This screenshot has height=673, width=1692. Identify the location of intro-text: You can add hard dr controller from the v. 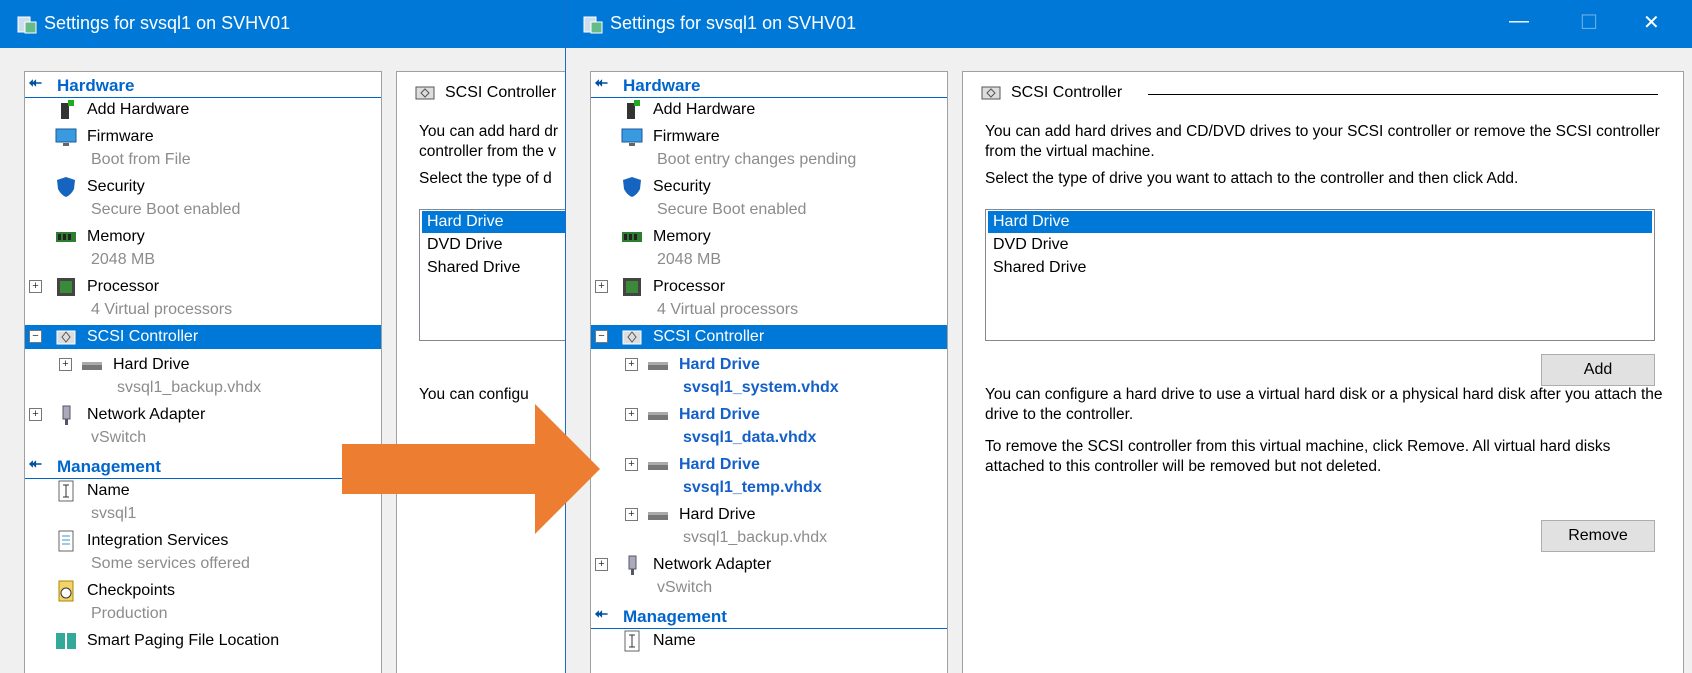
(489, 141).